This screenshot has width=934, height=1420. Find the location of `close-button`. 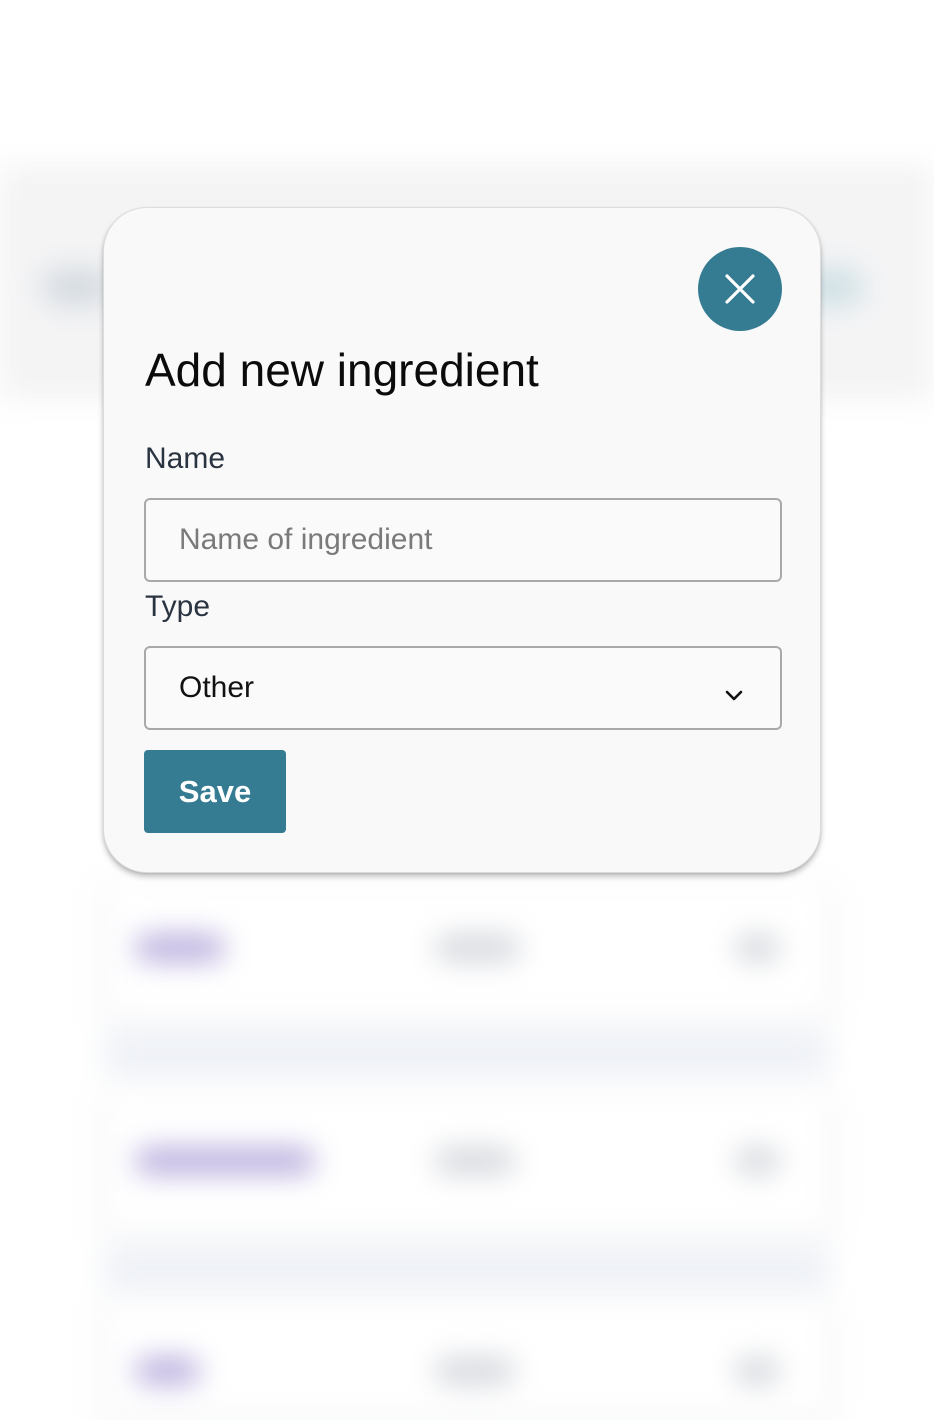

close-button is located at coordinates (740, 289).